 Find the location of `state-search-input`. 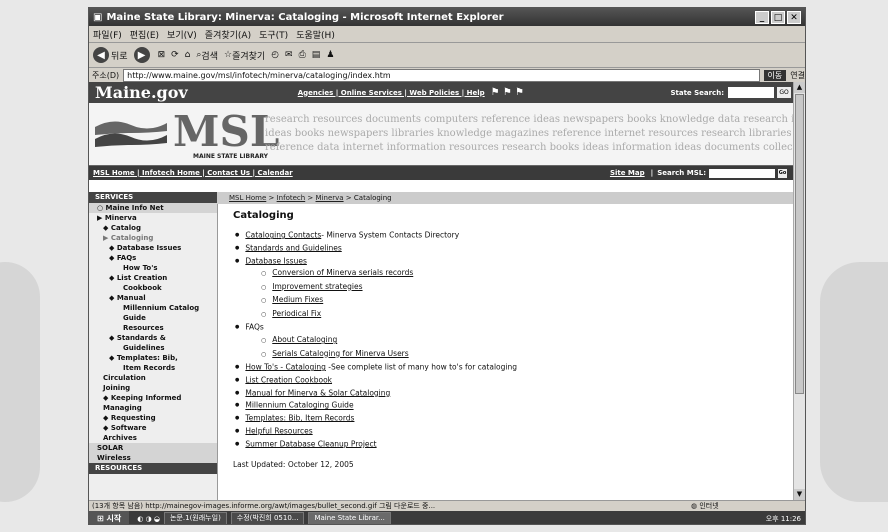

state-search-input is located at coordinates (751, 92).